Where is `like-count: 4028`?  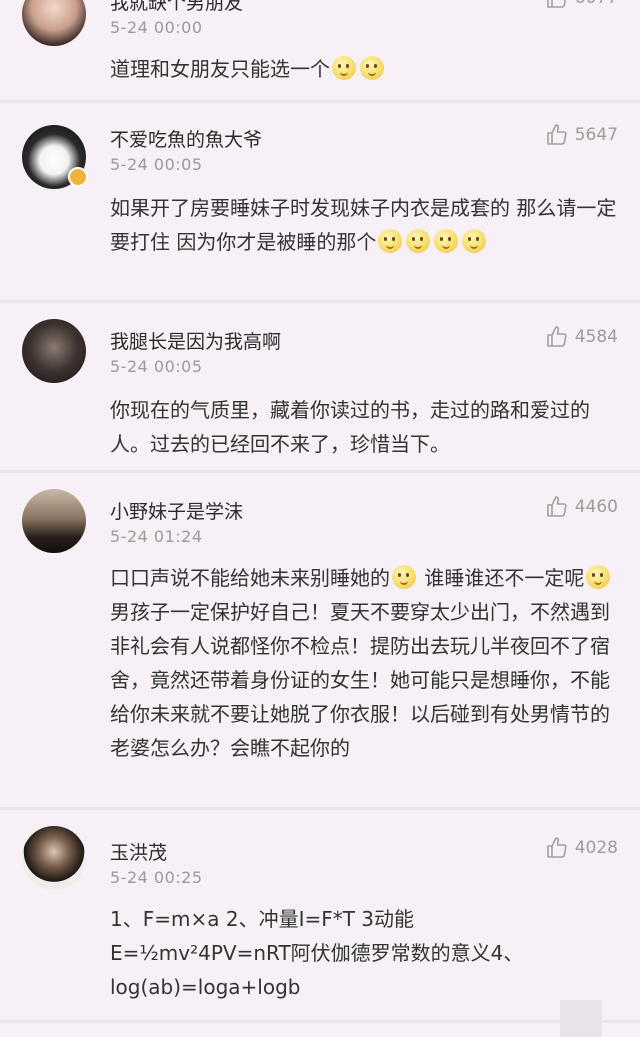
like-count: 4028 is located at coordinates (596, 848).